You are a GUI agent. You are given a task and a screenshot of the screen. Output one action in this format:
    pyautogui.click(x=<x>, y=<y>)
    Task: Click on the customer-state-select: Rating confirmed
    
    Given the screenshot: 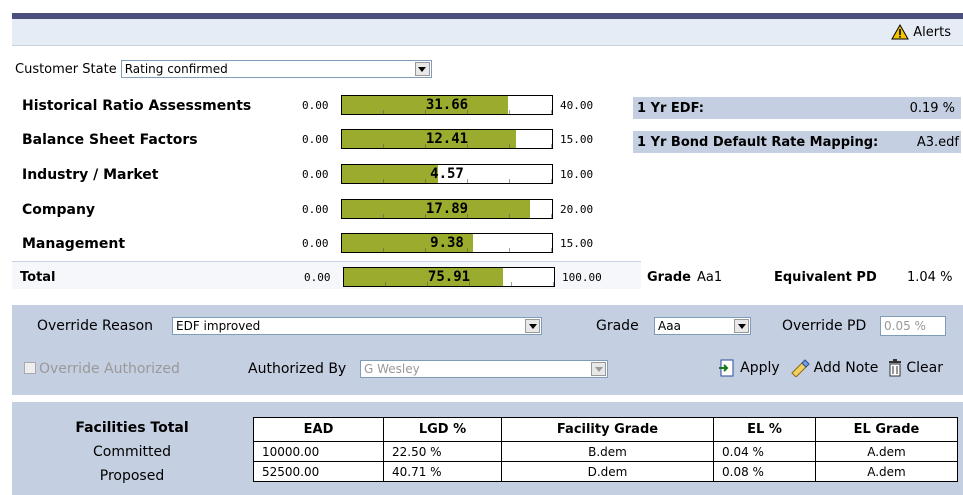 What is the action you would take?
    pyautogui.click(x=276, y=69)
    